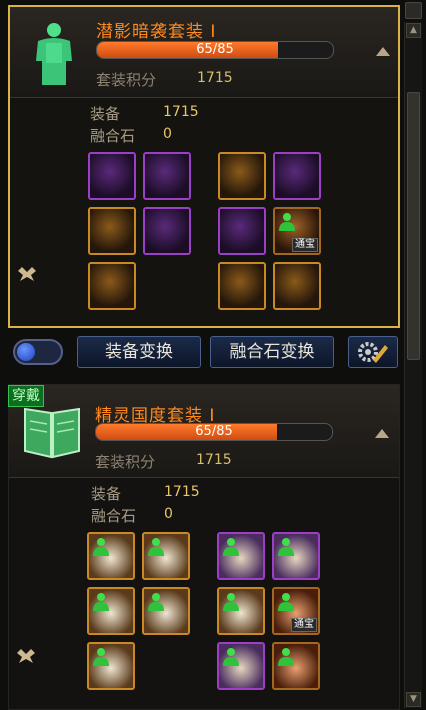 This screenshot has height=710, width=426. I want to click on equipped-tag: 穿戴, so click(26, 396).